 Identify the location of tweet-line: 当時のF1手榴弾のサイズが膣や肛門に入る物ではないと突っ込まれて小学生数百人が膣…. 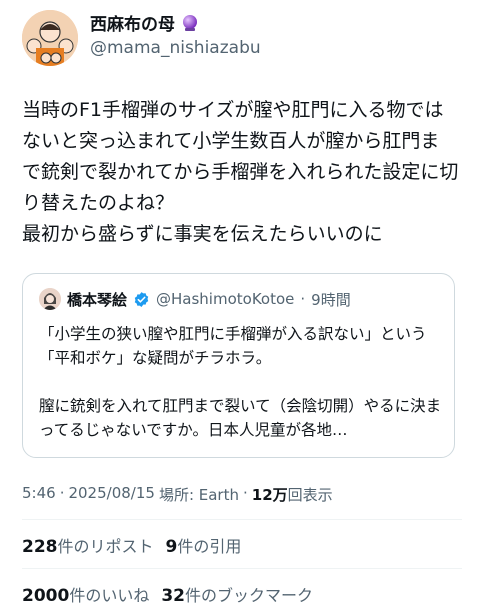
(233, 125).